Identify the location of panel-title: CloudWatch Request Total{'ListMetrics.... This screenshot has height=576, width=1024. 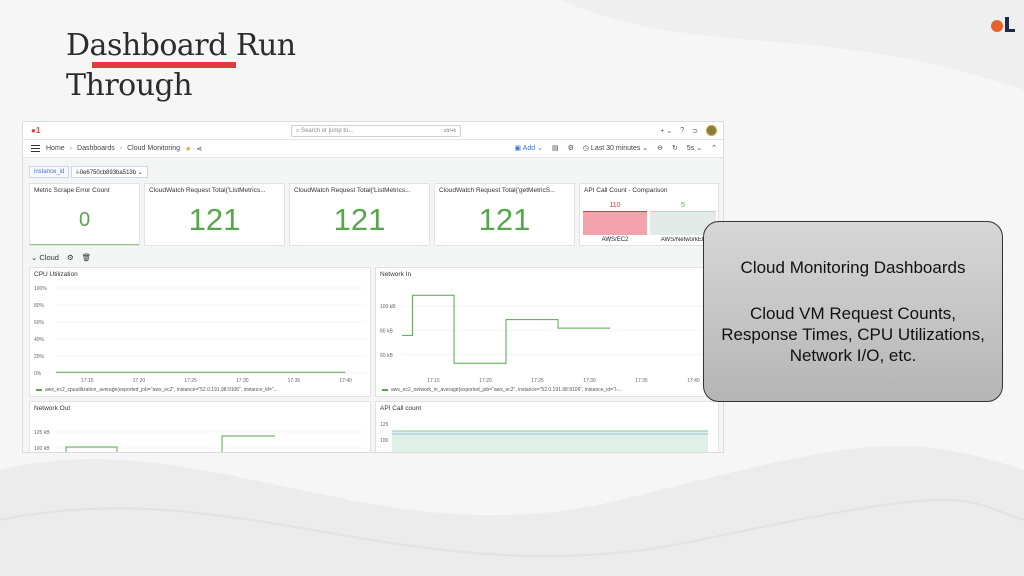
(207, 190).